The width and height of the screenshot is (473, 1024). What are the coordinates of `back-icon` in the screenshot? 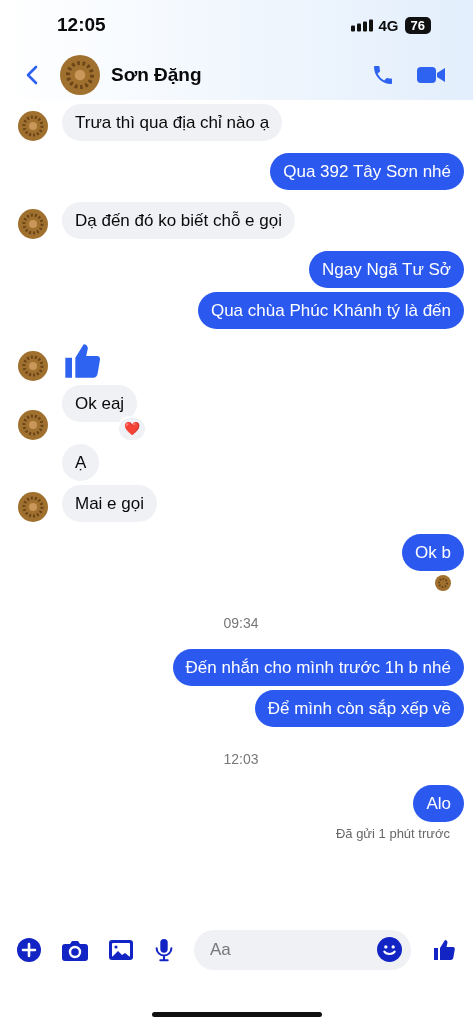 It's located at (32, 75).